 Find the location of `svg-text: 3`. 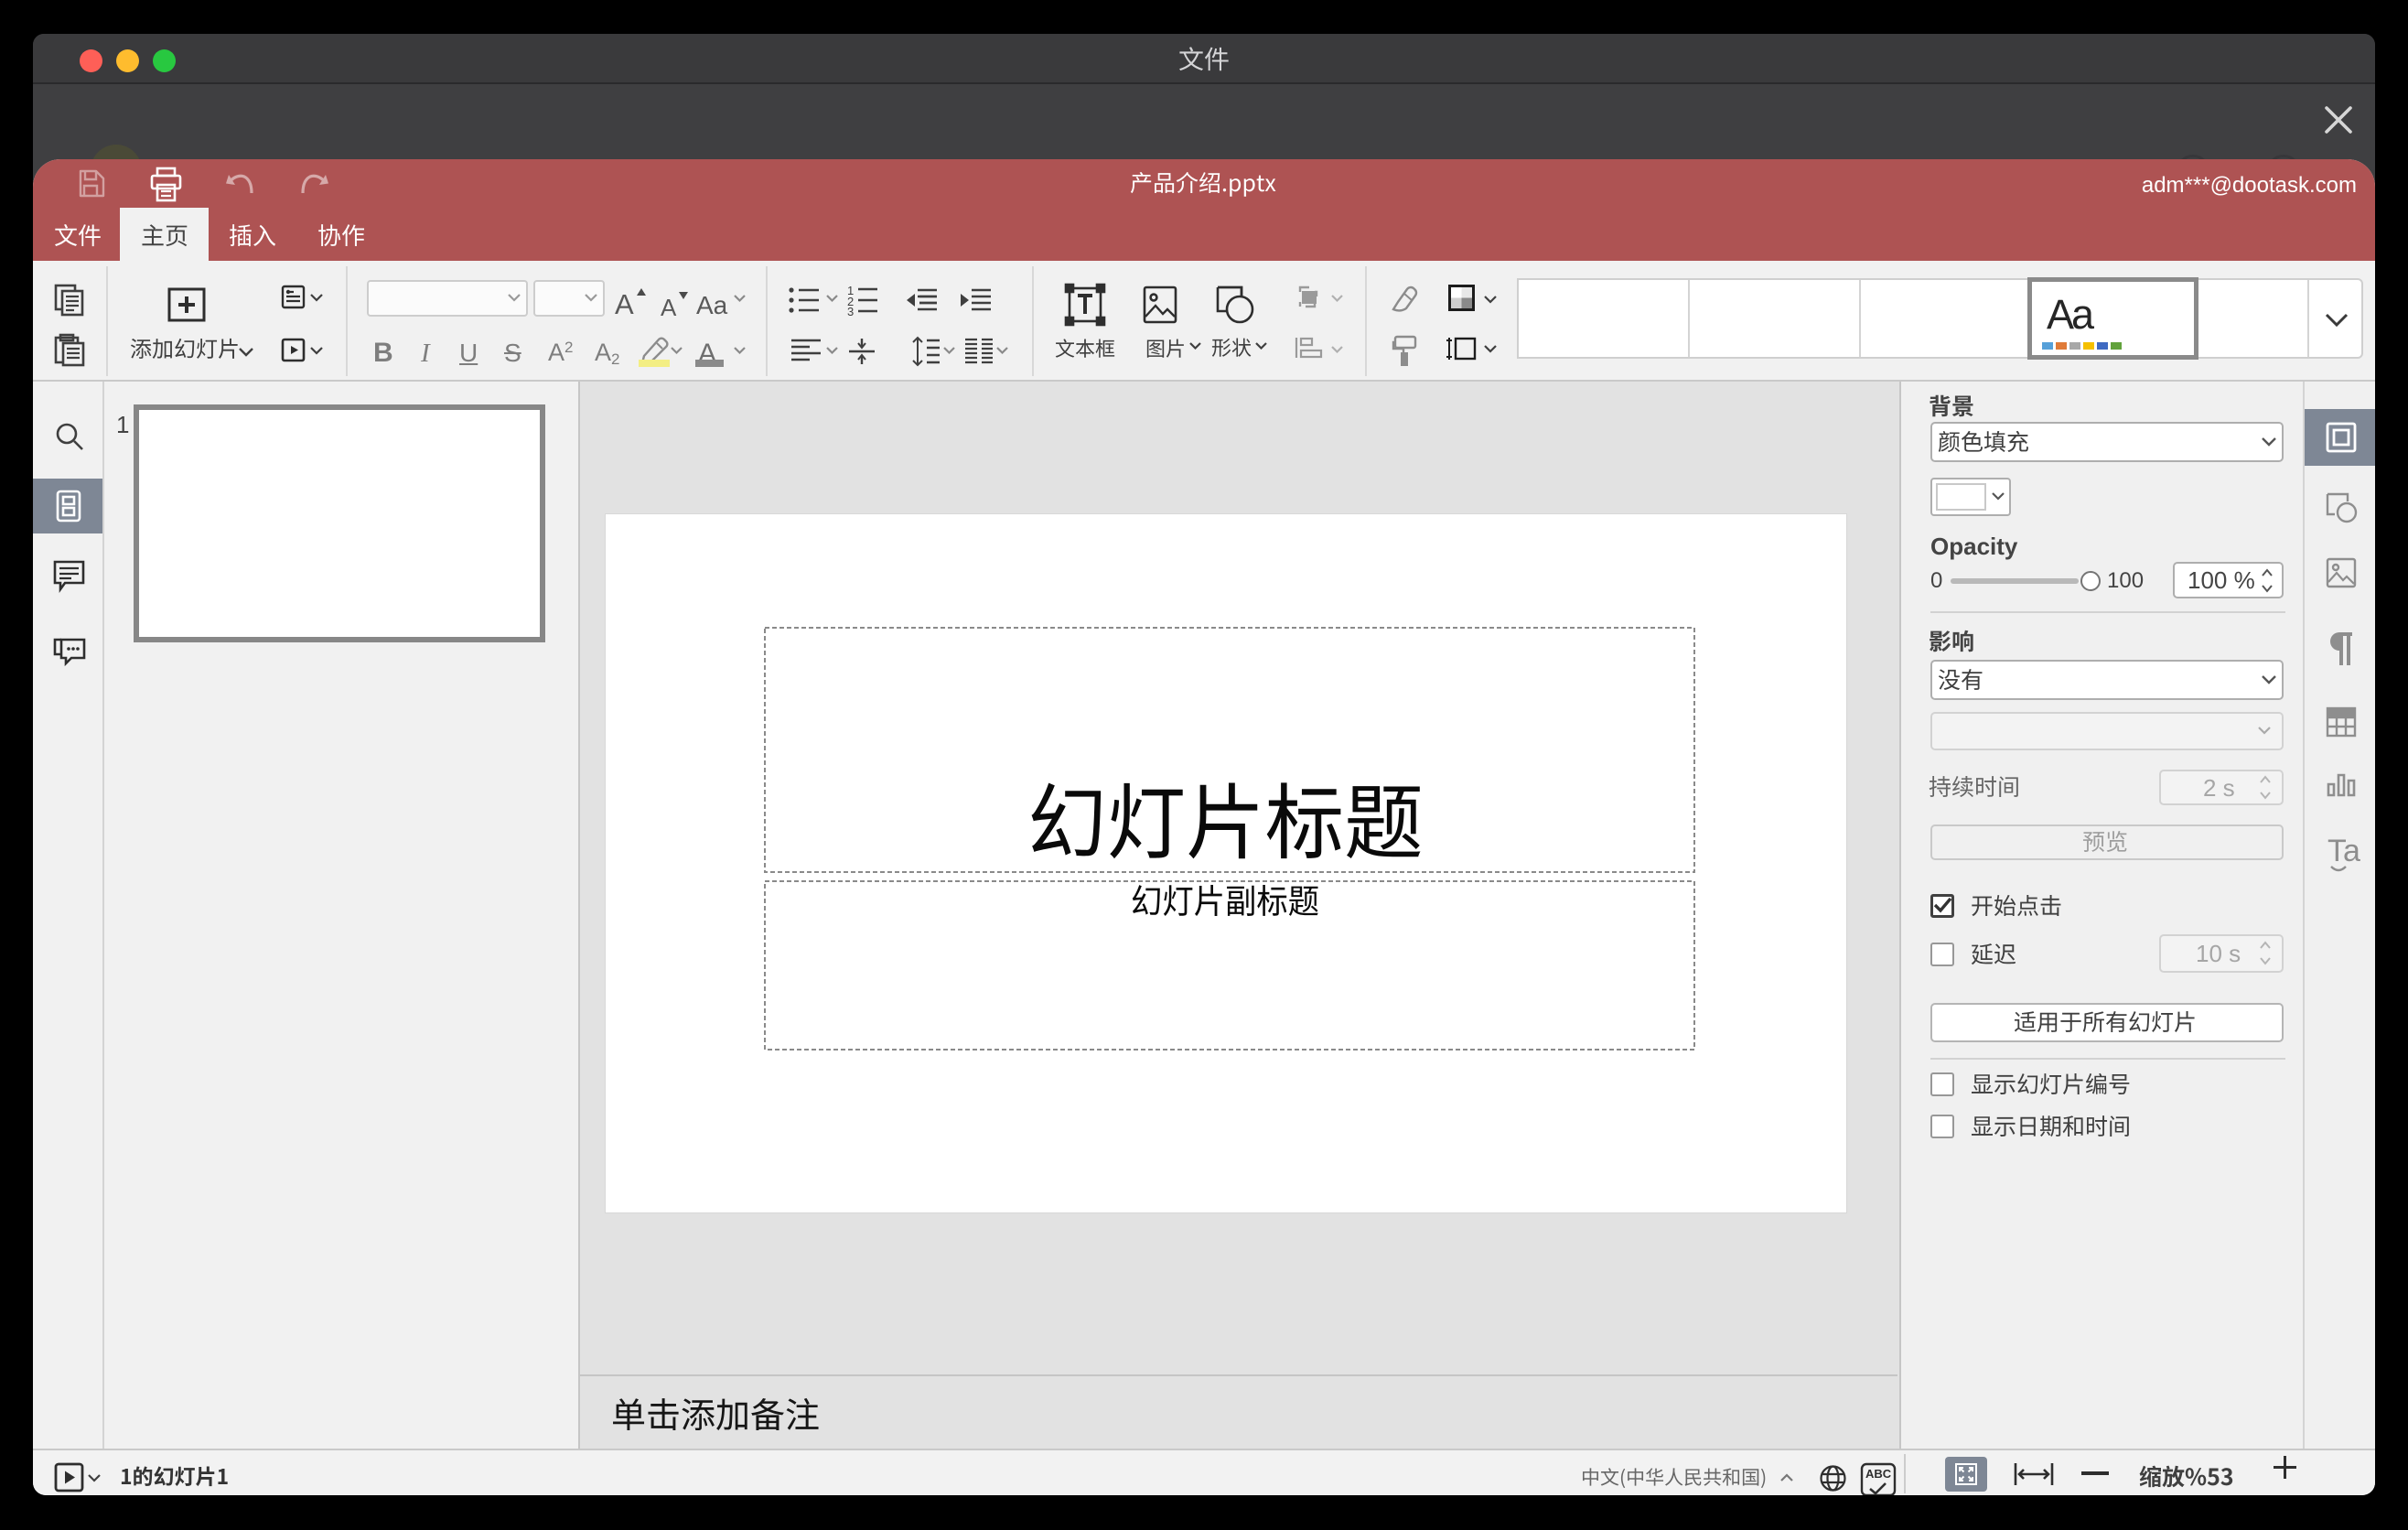

svg-text: 3 is located at coordinates (850, 311).